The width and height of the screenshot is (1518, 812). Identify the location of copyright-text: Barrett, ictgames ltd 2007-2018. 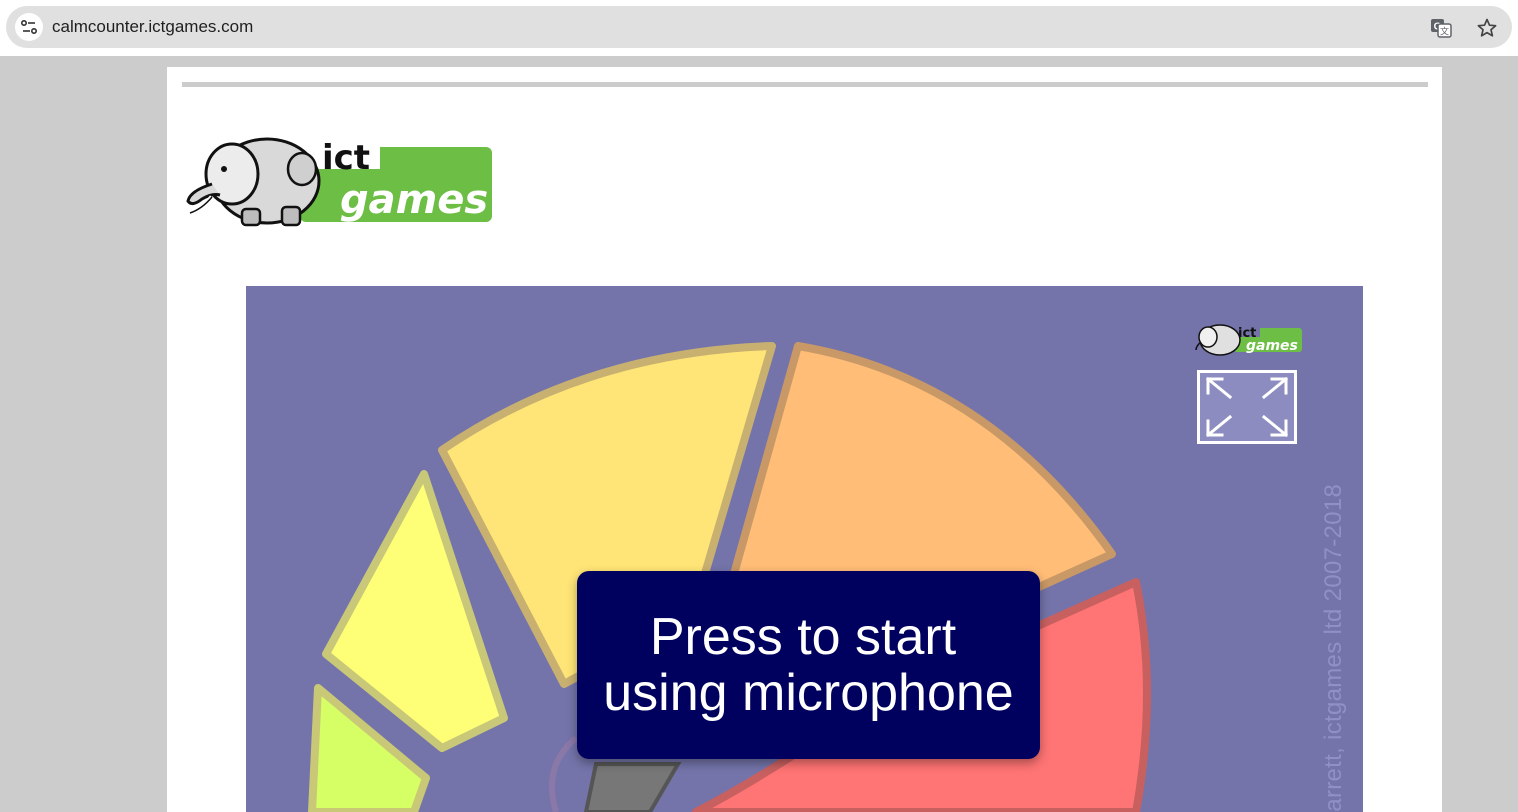
(1333, 647).